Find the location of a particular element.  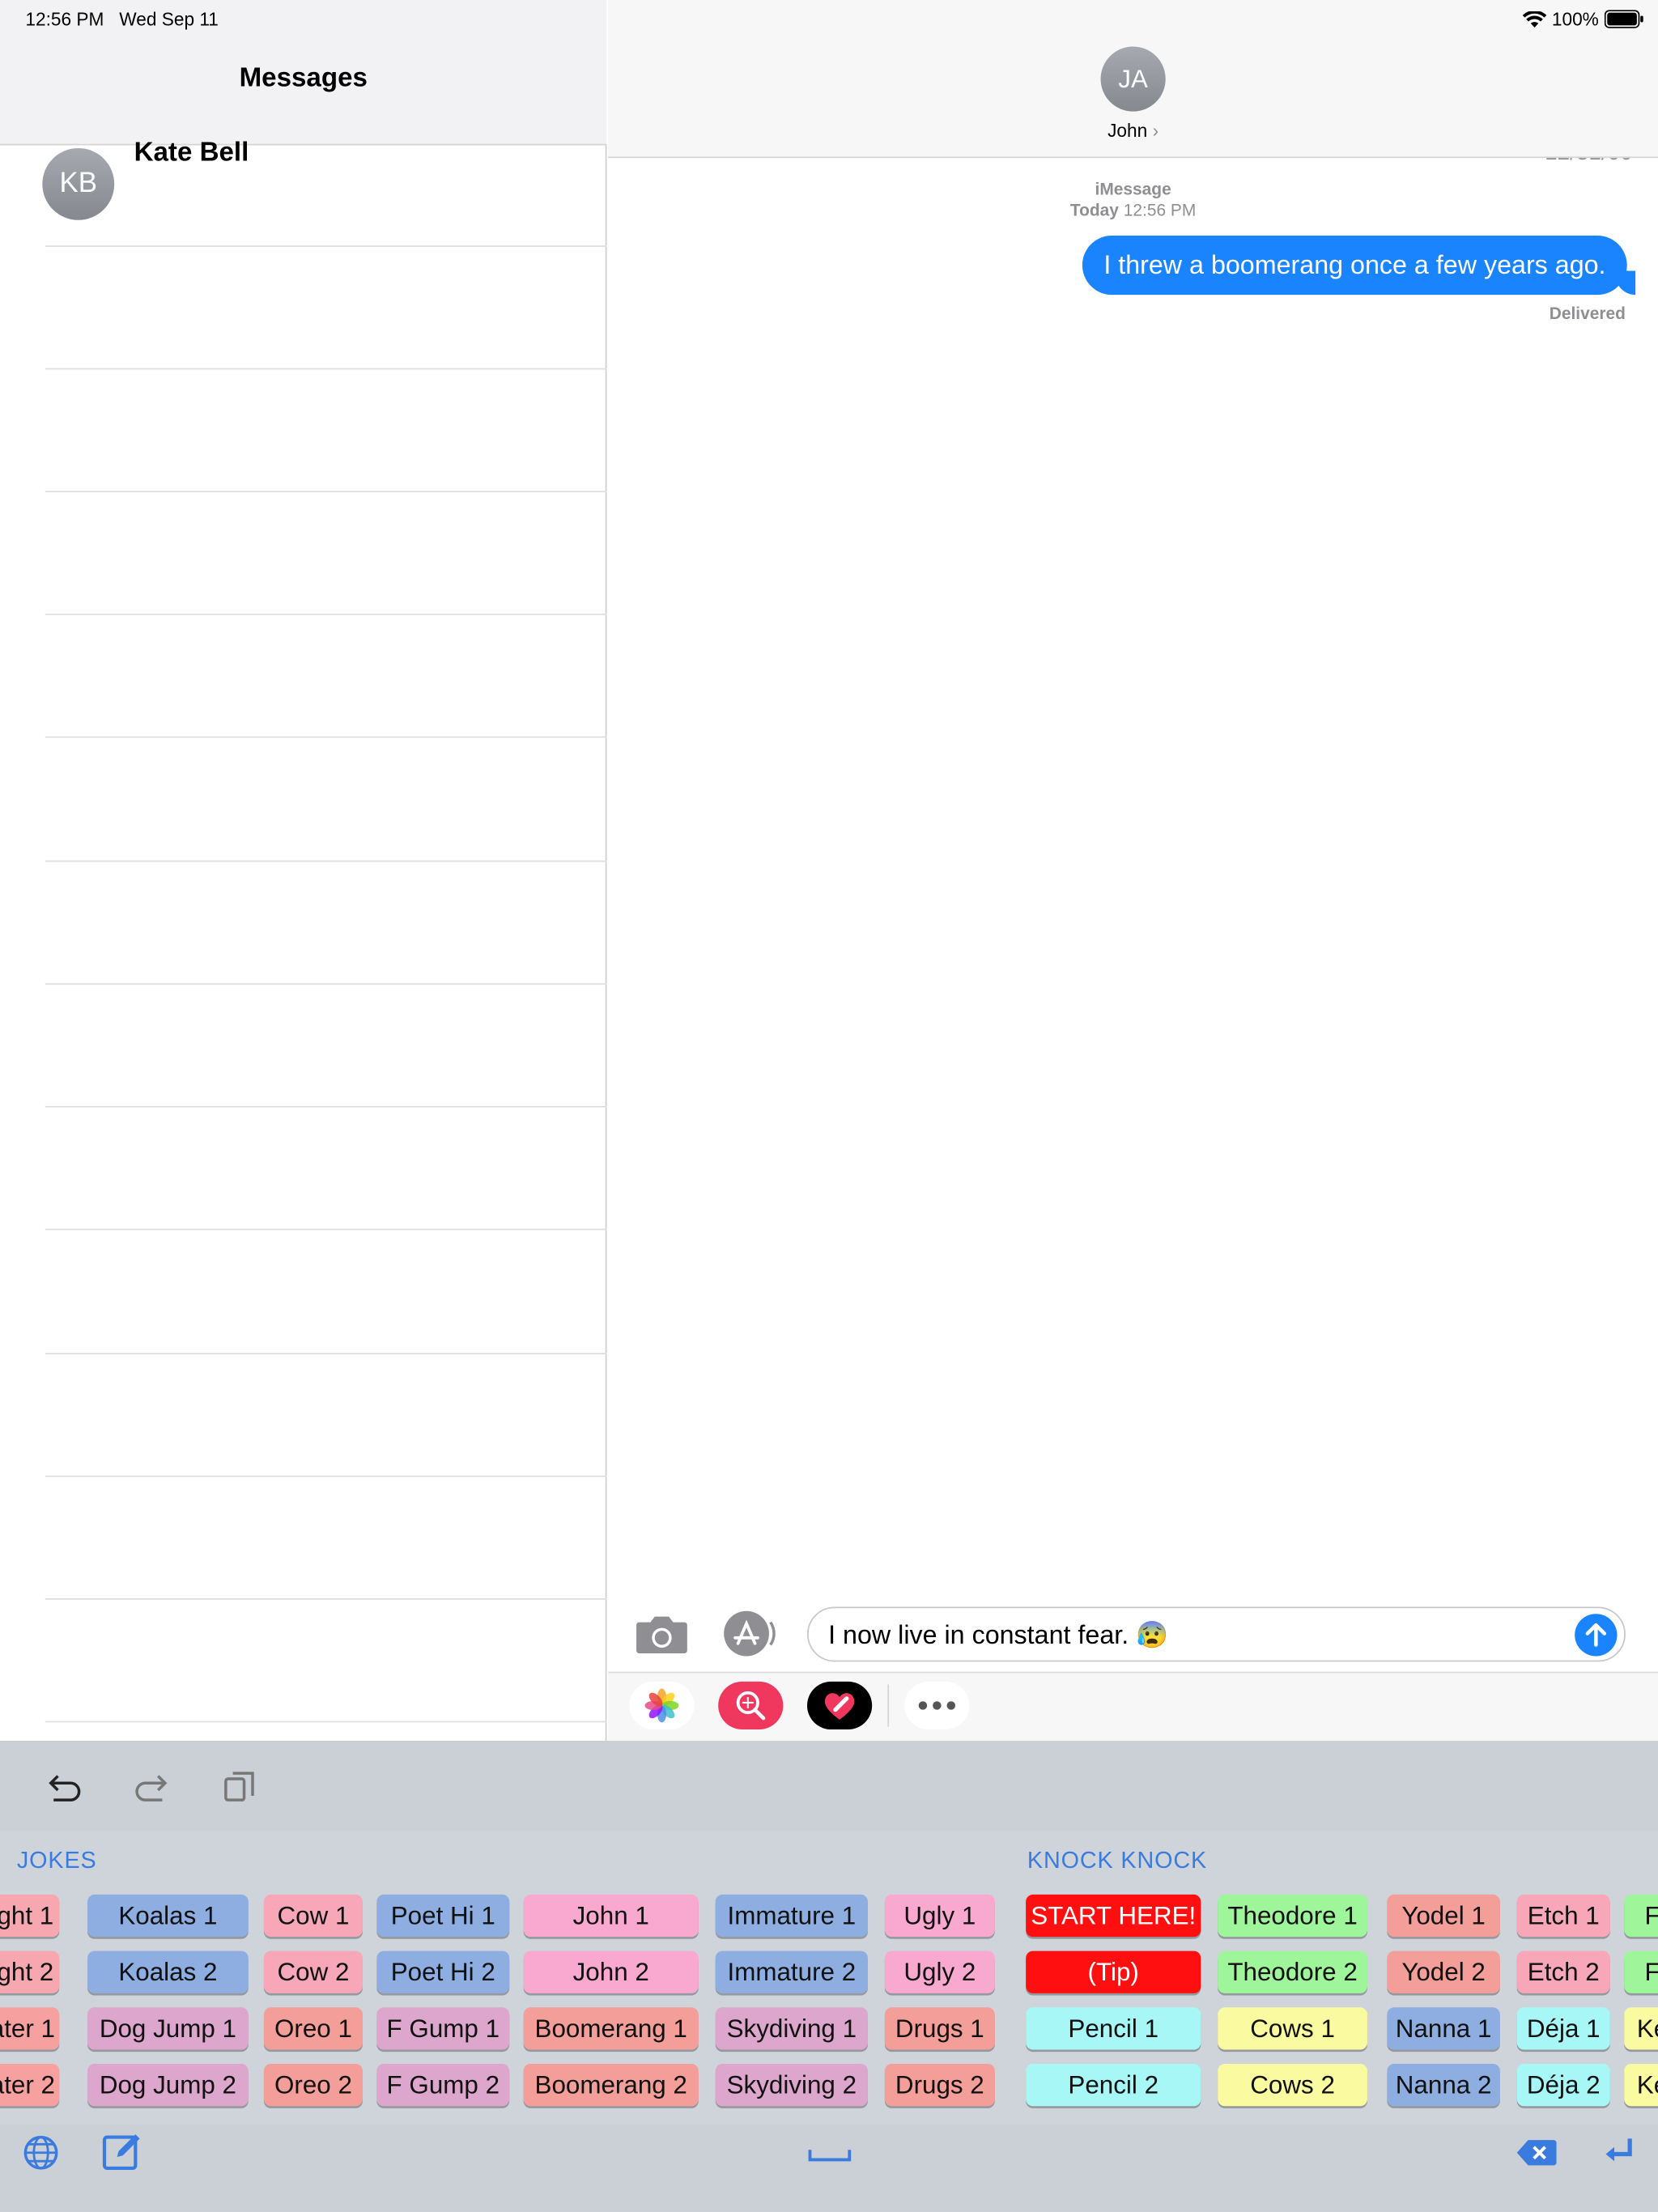

jokes-section-title: JOKES is located at coordinates (56, 1861).